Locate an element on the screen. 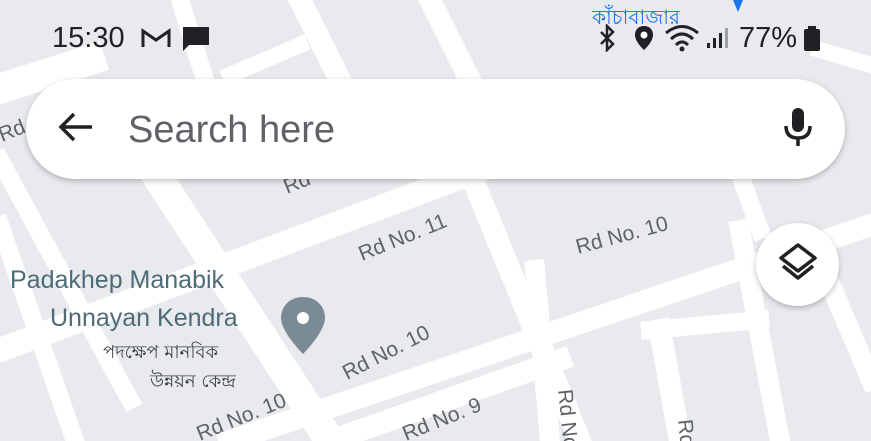 The height and width of the screenshot is (441, 871). map-layers-button is located at coordinates (797, 264).